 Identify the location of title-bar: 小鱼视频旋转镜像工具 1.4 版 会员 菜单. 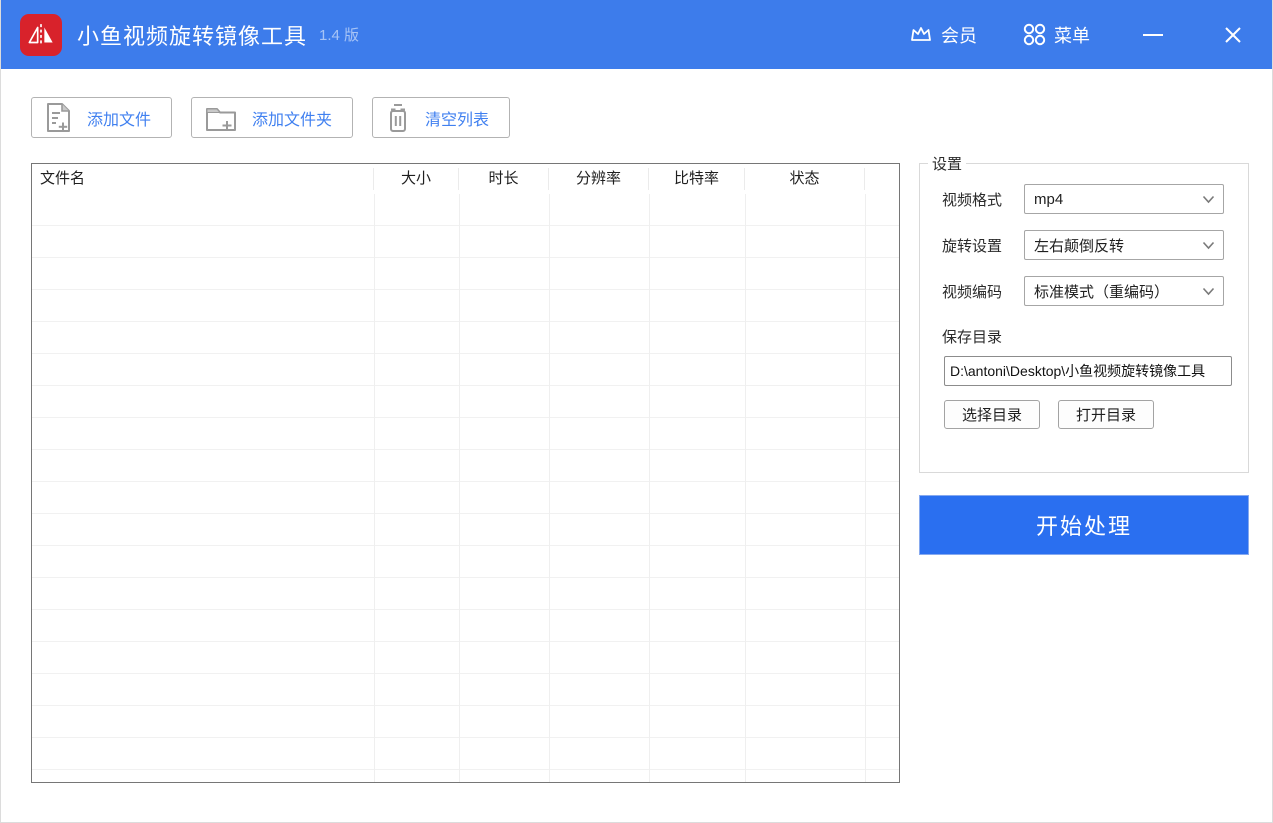
(636, 34).